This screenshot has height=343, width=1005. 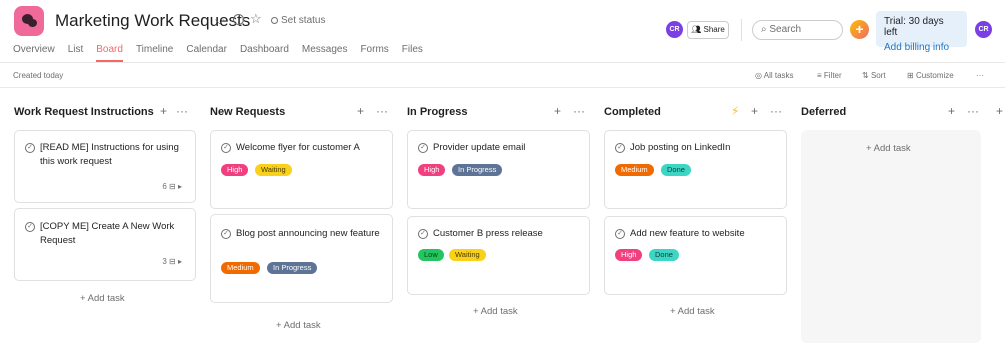 I want to click on search-placeholder: Search, so click(x=785, y=29).